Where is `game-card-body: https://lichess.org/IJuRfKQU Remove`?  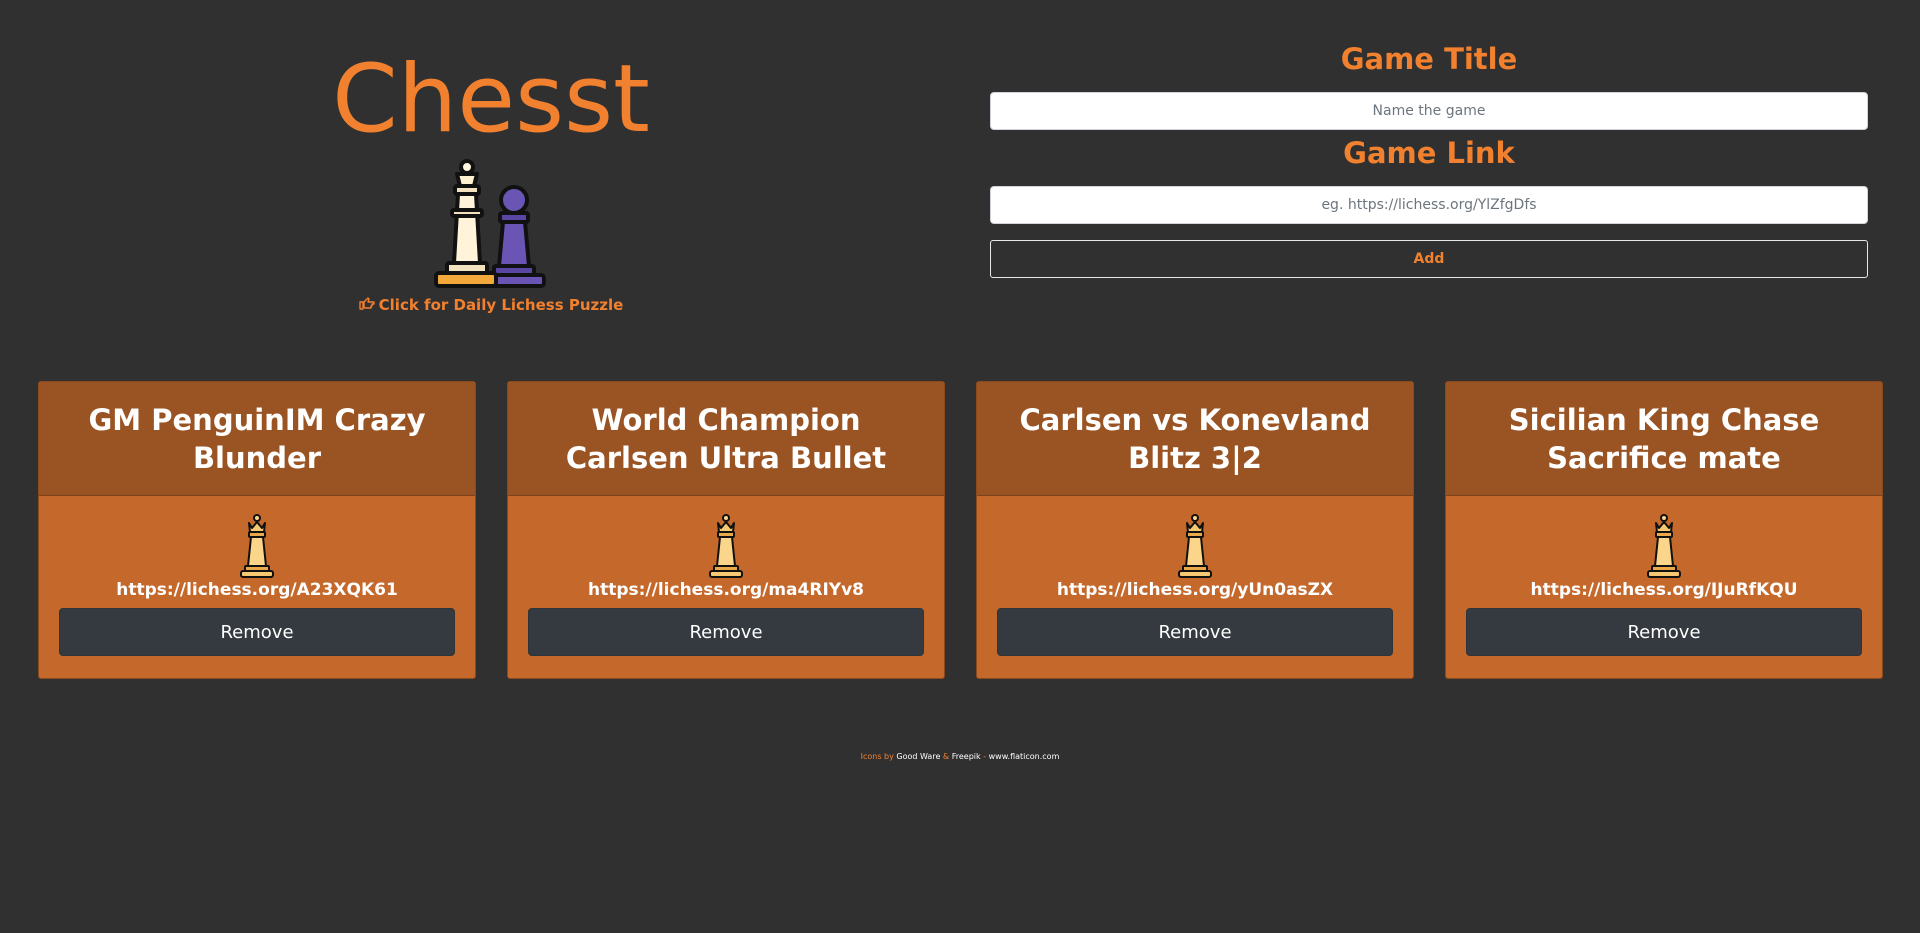 game-card-body: https://lichess.org/IJuRfKQU Remove is located at coordinates (1664, 576).